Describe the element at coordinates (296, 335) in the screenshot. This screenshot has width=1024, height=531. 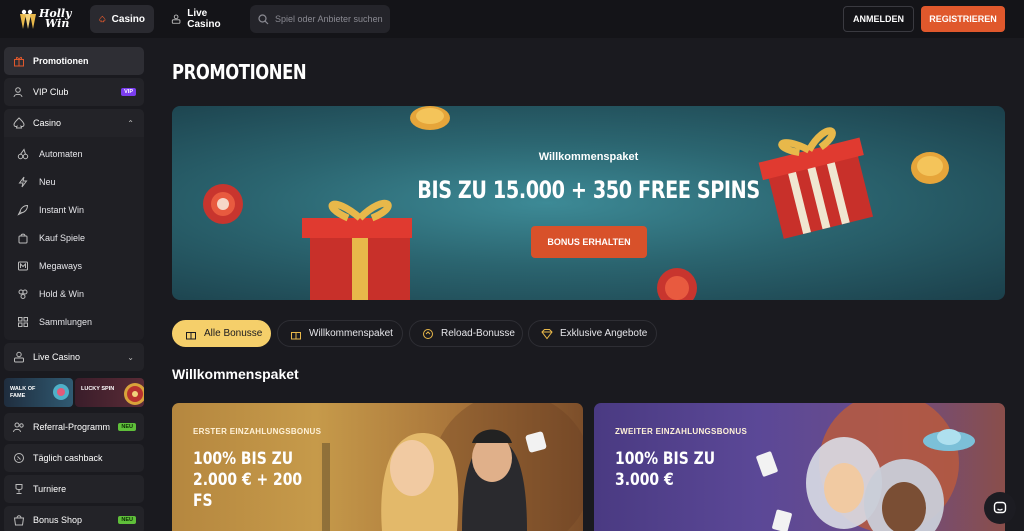
I see `gift-box-icon` at that location.